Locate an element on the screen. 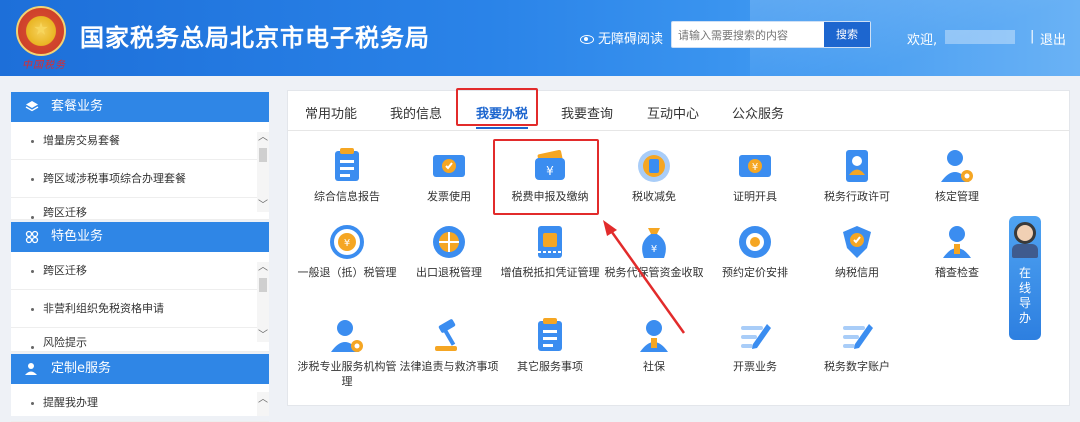  service-tile: 稽查检查 is located at coordinates (957, 258).